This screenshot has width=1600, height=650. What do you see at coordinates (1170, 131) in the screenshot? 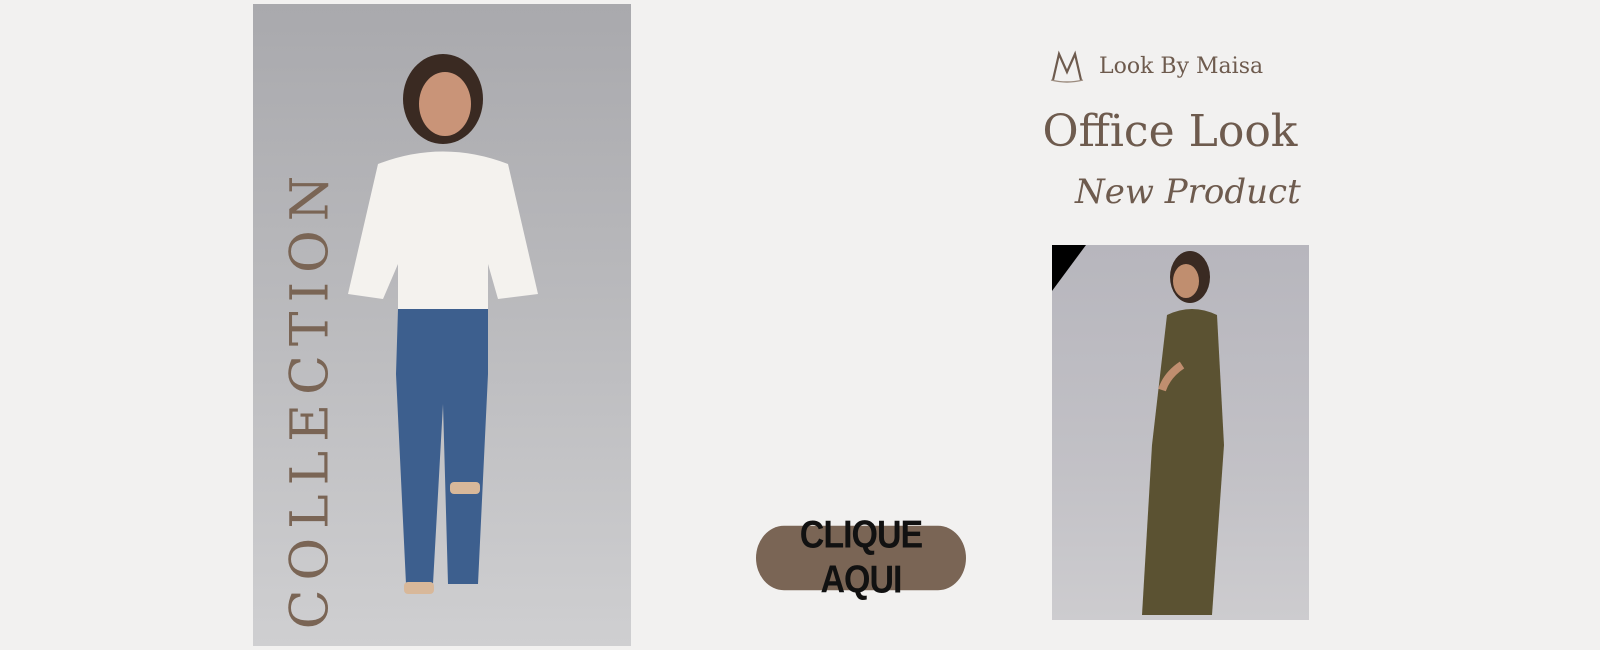
I see `page-title: Office Look` at bounding box center [1170, 131].